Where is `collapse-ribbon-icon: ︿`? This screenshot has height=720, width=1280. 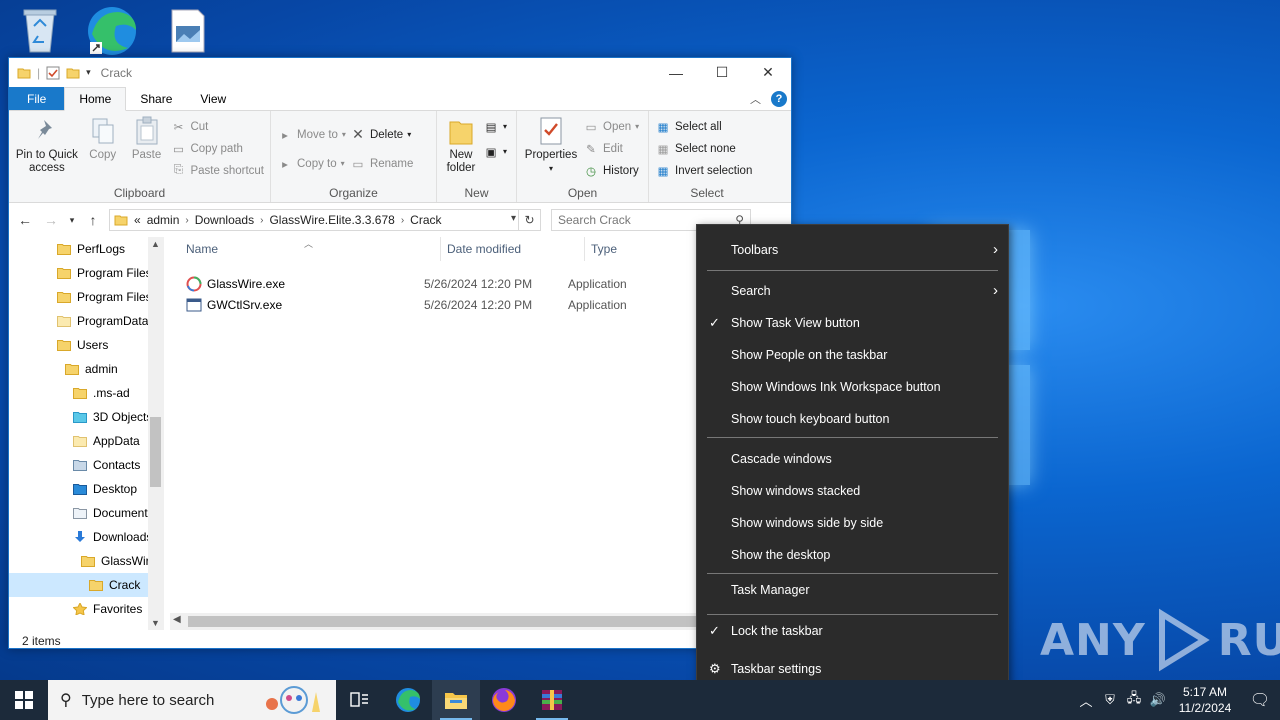
collapse-ribbon-icon: ︿ is located at coordinates (755, 99).